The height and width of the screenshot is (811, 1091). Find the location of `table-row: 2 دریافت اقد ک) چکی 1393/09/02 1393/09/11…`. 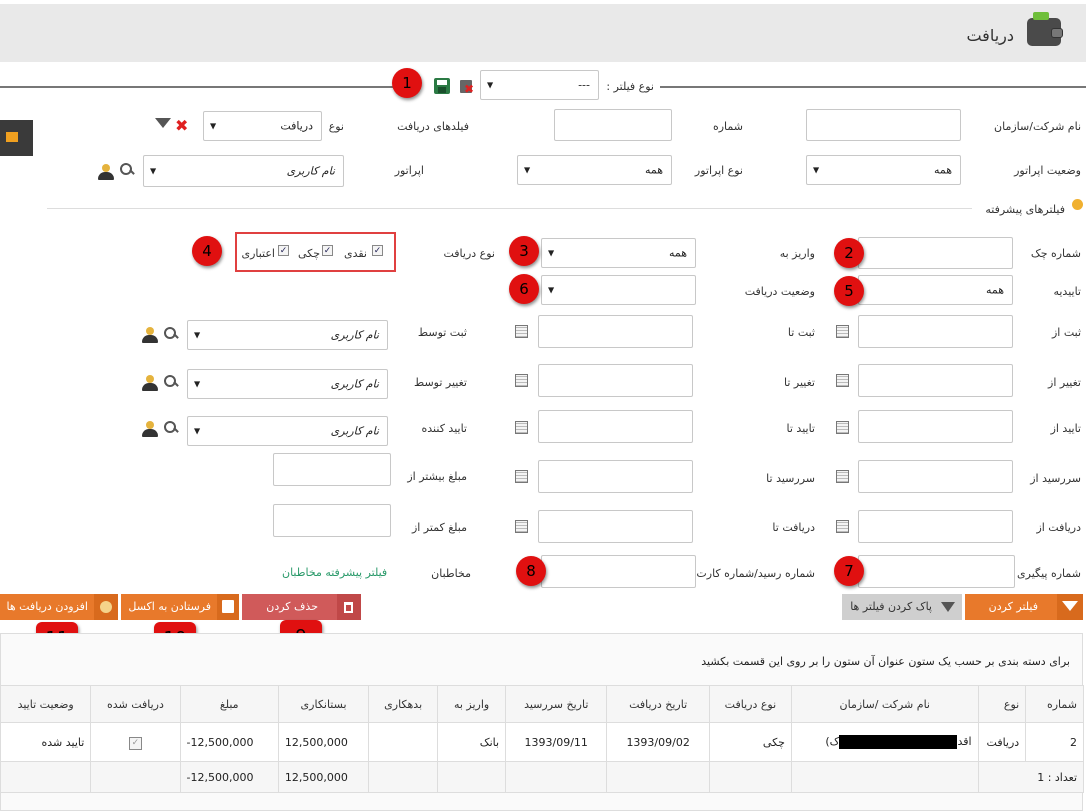

table-row: 2 دریافت اقد ک) چکی 1393/09/02 1393/09/11… is located at coordinates (542, 742).